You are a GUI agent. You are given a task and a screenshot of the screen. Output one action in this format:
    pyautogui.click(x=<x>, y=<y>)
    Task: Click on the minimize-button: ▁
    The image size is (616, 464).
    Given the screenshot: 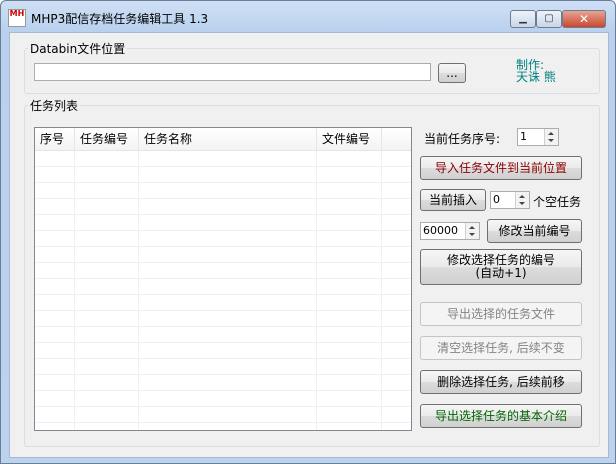 What is the action you would take?
    pyautogui.click(x=523, y=19)
    